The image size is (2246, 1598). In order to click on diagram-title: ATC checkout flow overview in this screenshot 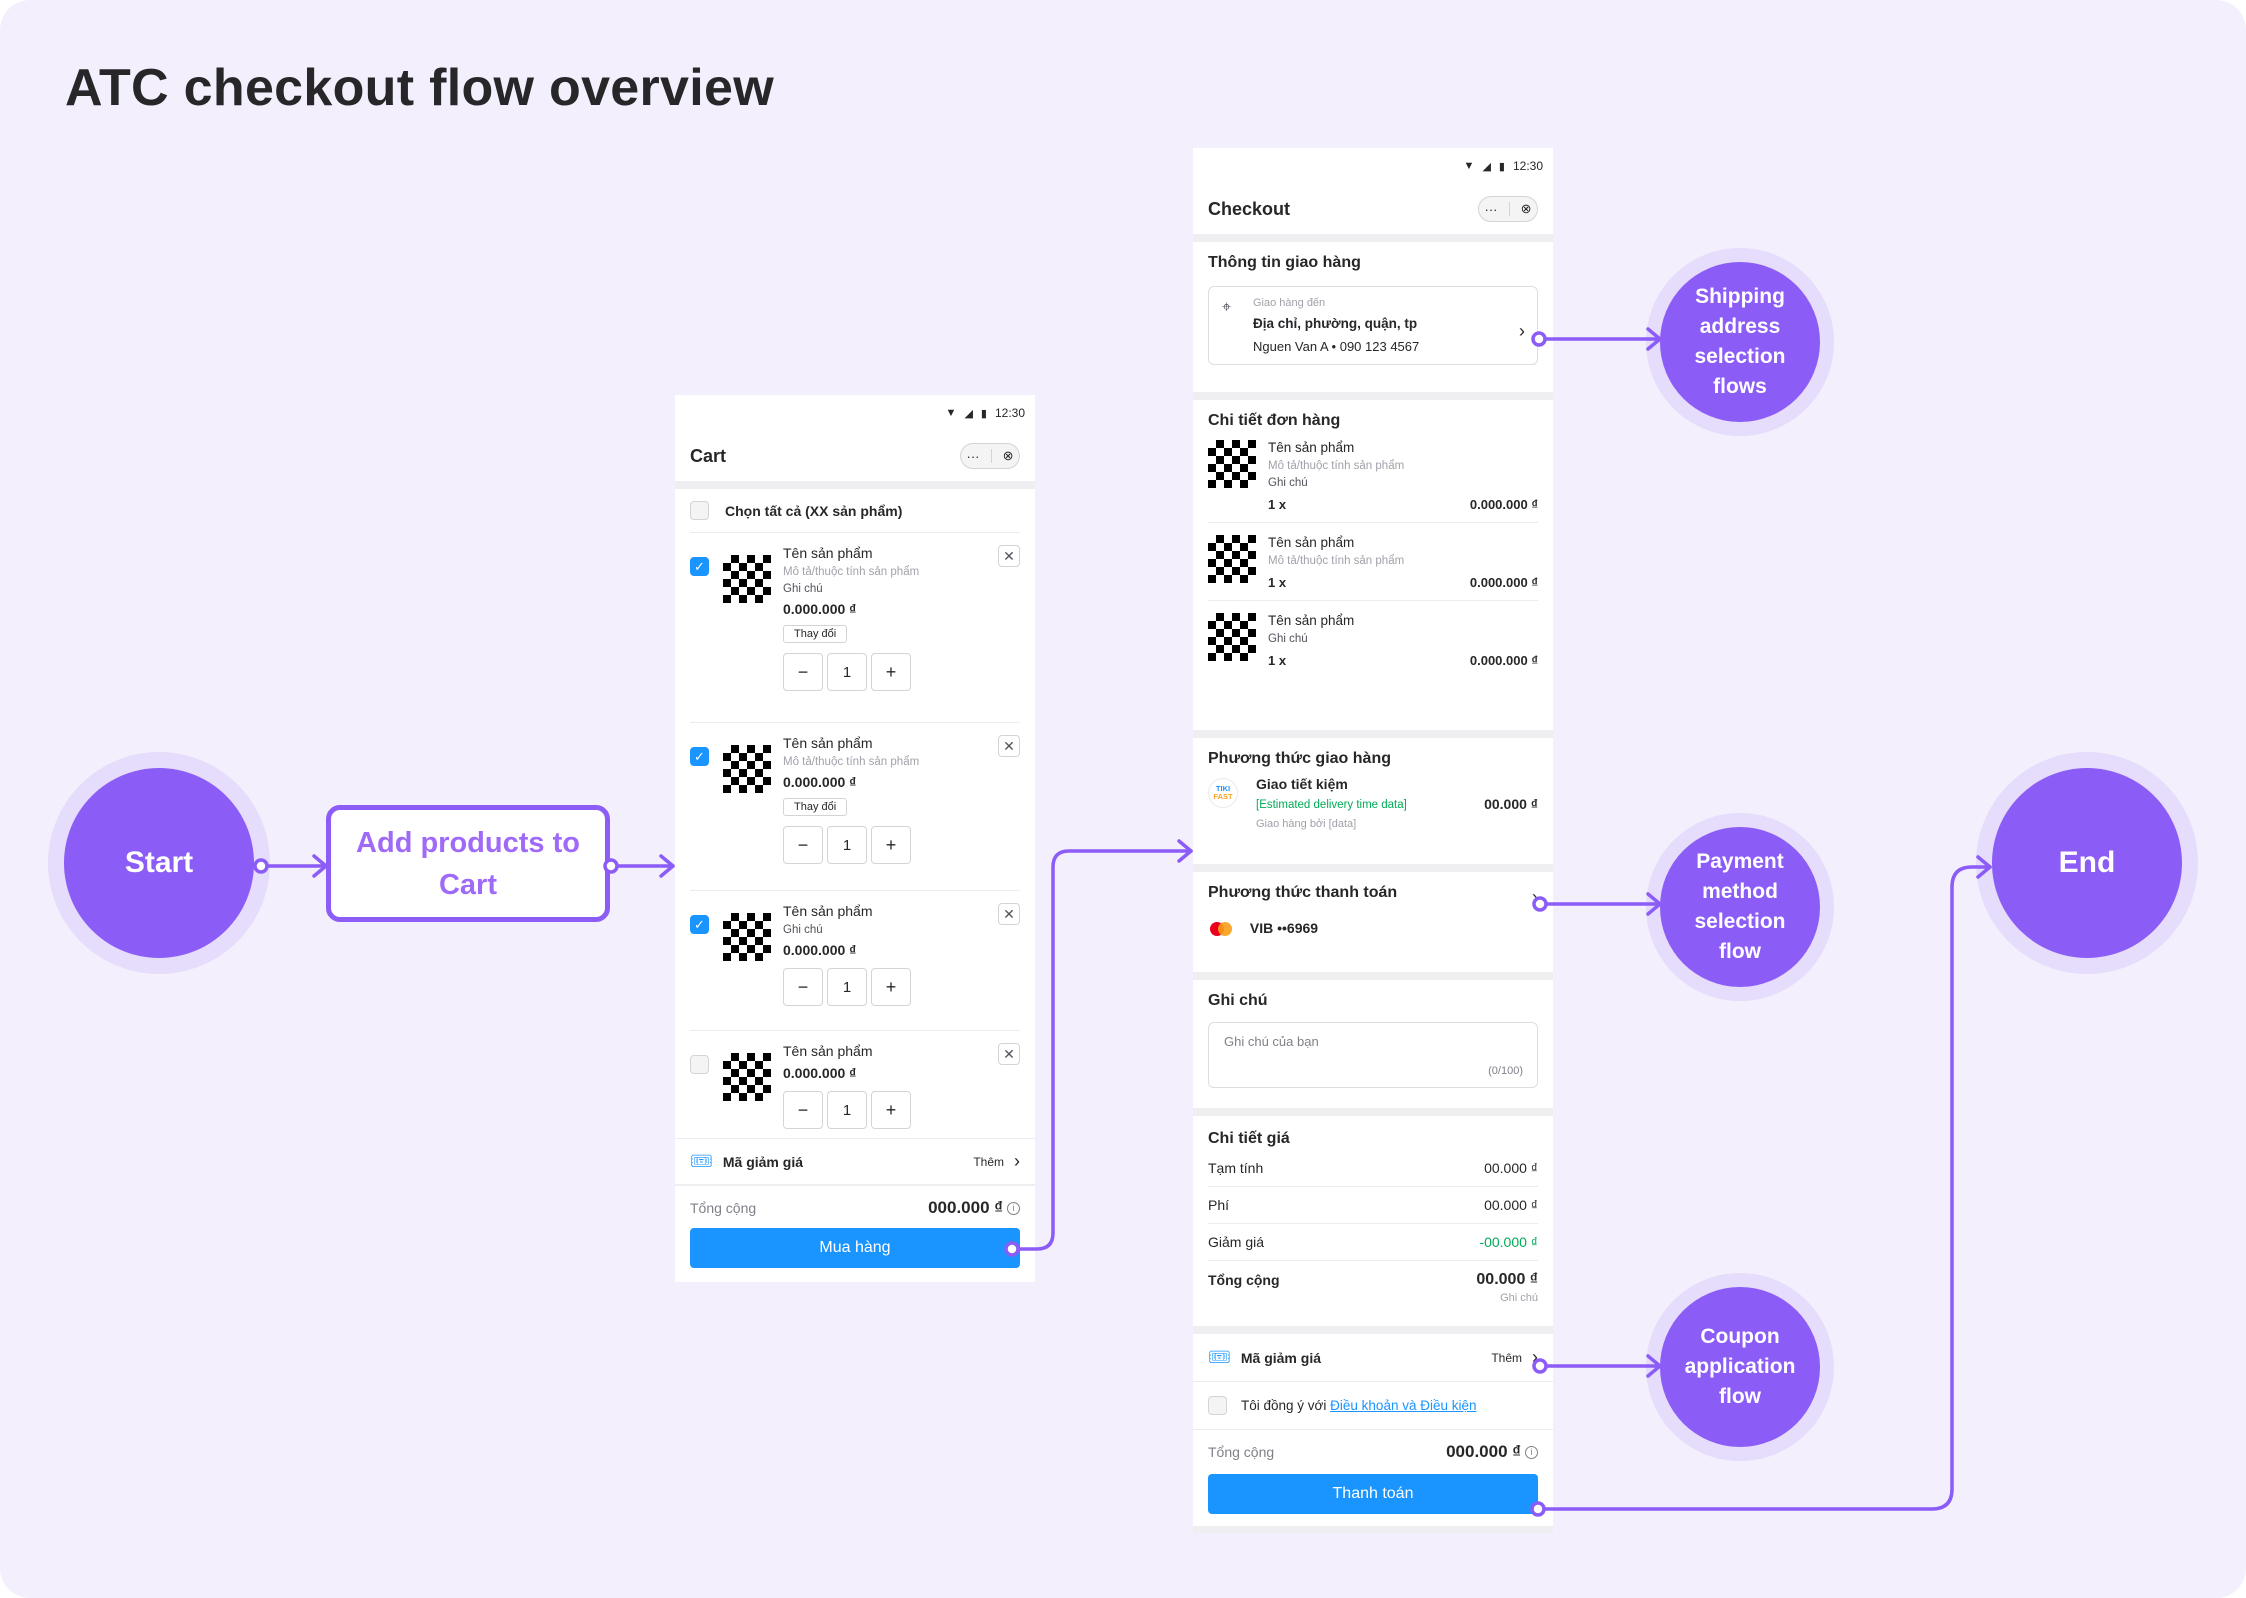, I will do `click(419, 88)`.